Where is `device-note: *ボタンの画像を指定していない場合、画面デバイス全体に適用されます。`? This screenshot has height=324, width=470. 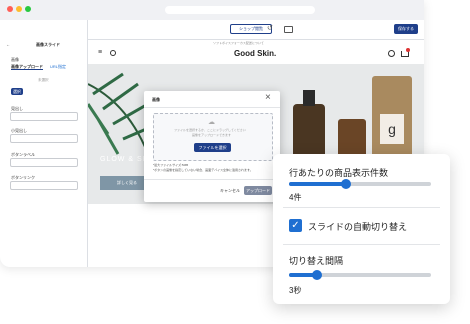
device-note: *ボタンの画像を指定していない場合、画面デバイス全体に適用されます。 is located at coordinates (203, 170).